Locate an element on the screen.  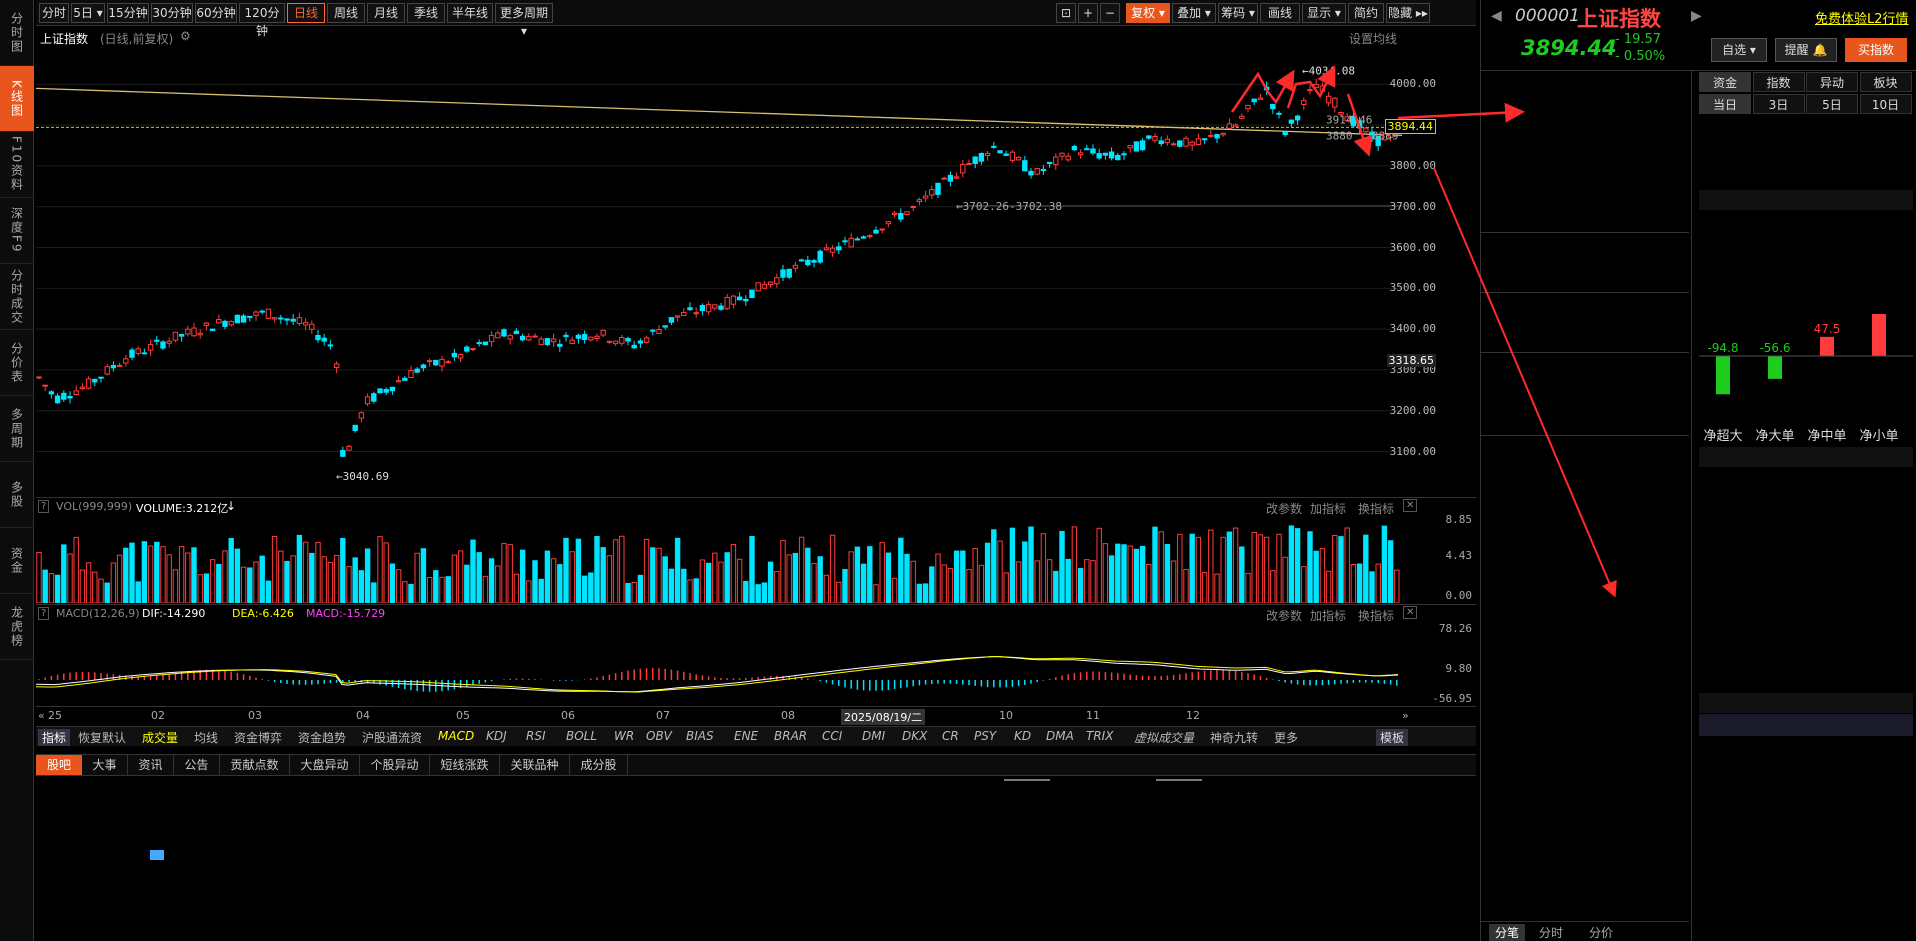
indicator-tab-15: BRAR is located at coordinates (790, 736).